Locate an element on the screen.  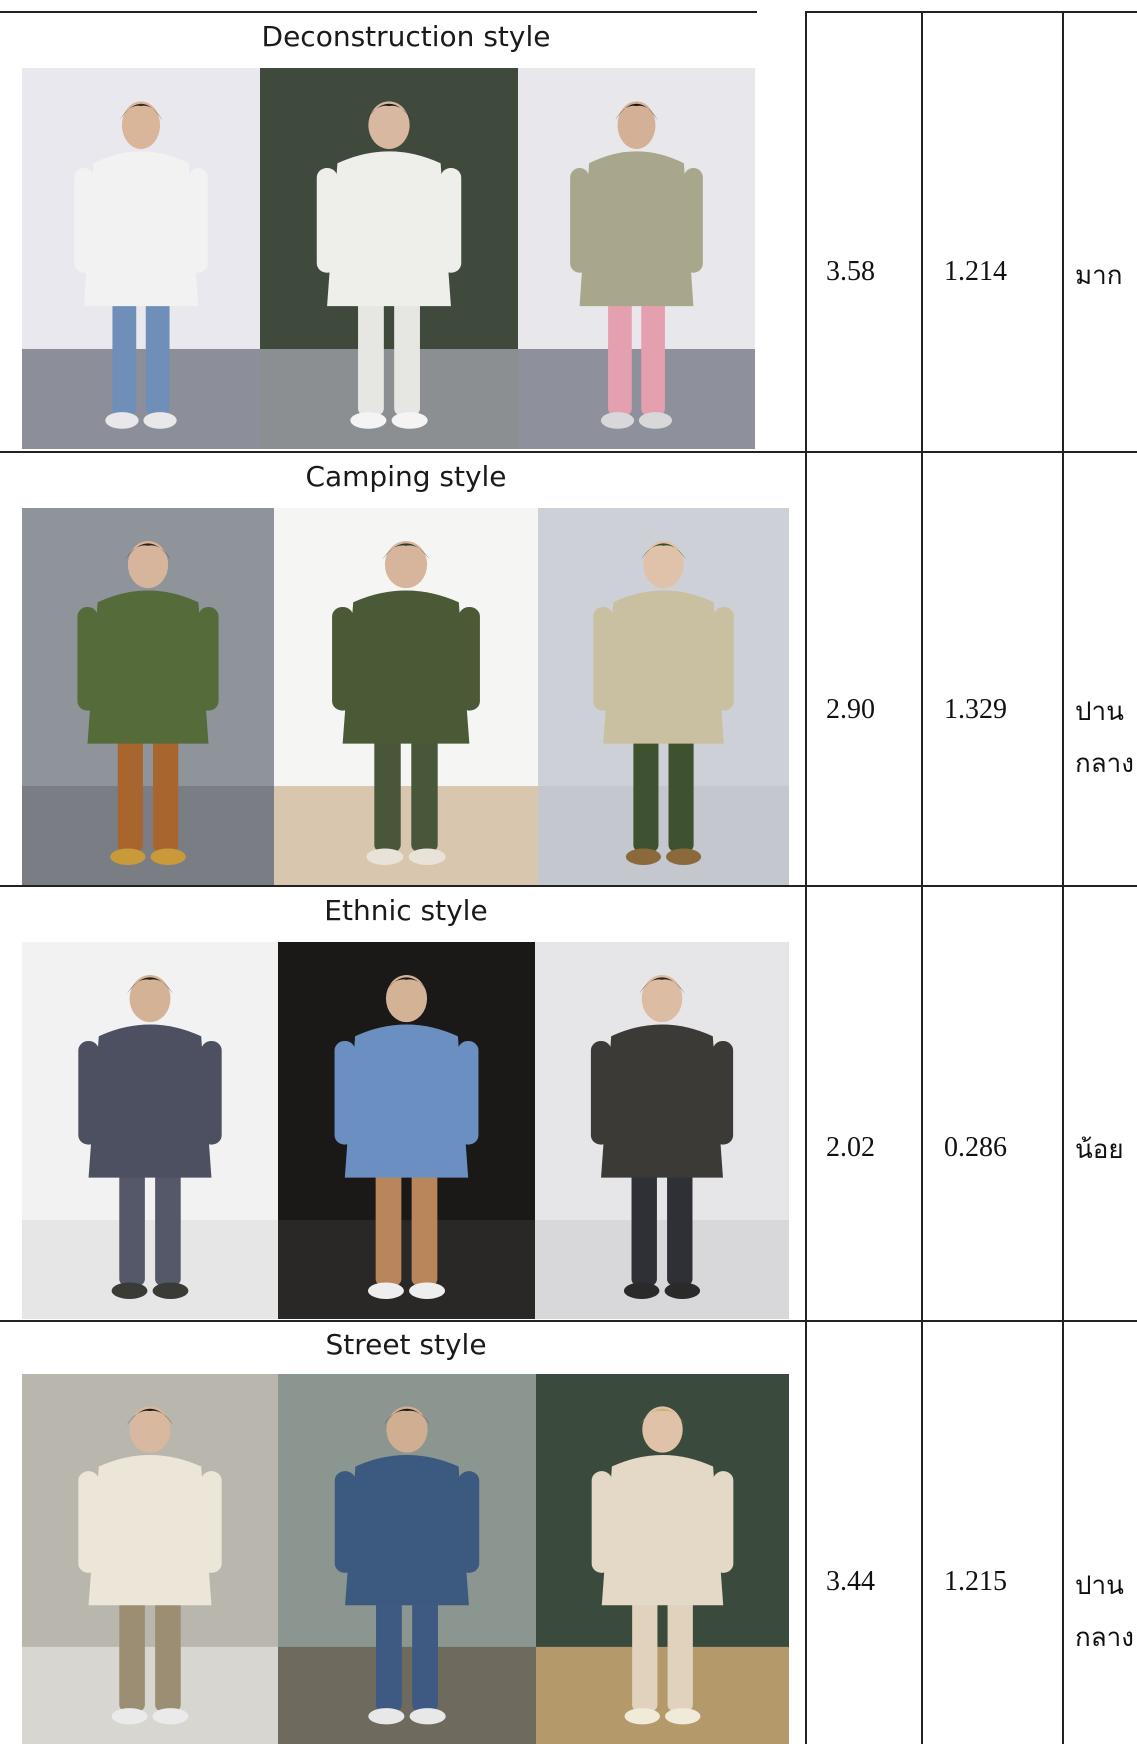
sd-value: 1.214 is located at coordinates (975, 271).